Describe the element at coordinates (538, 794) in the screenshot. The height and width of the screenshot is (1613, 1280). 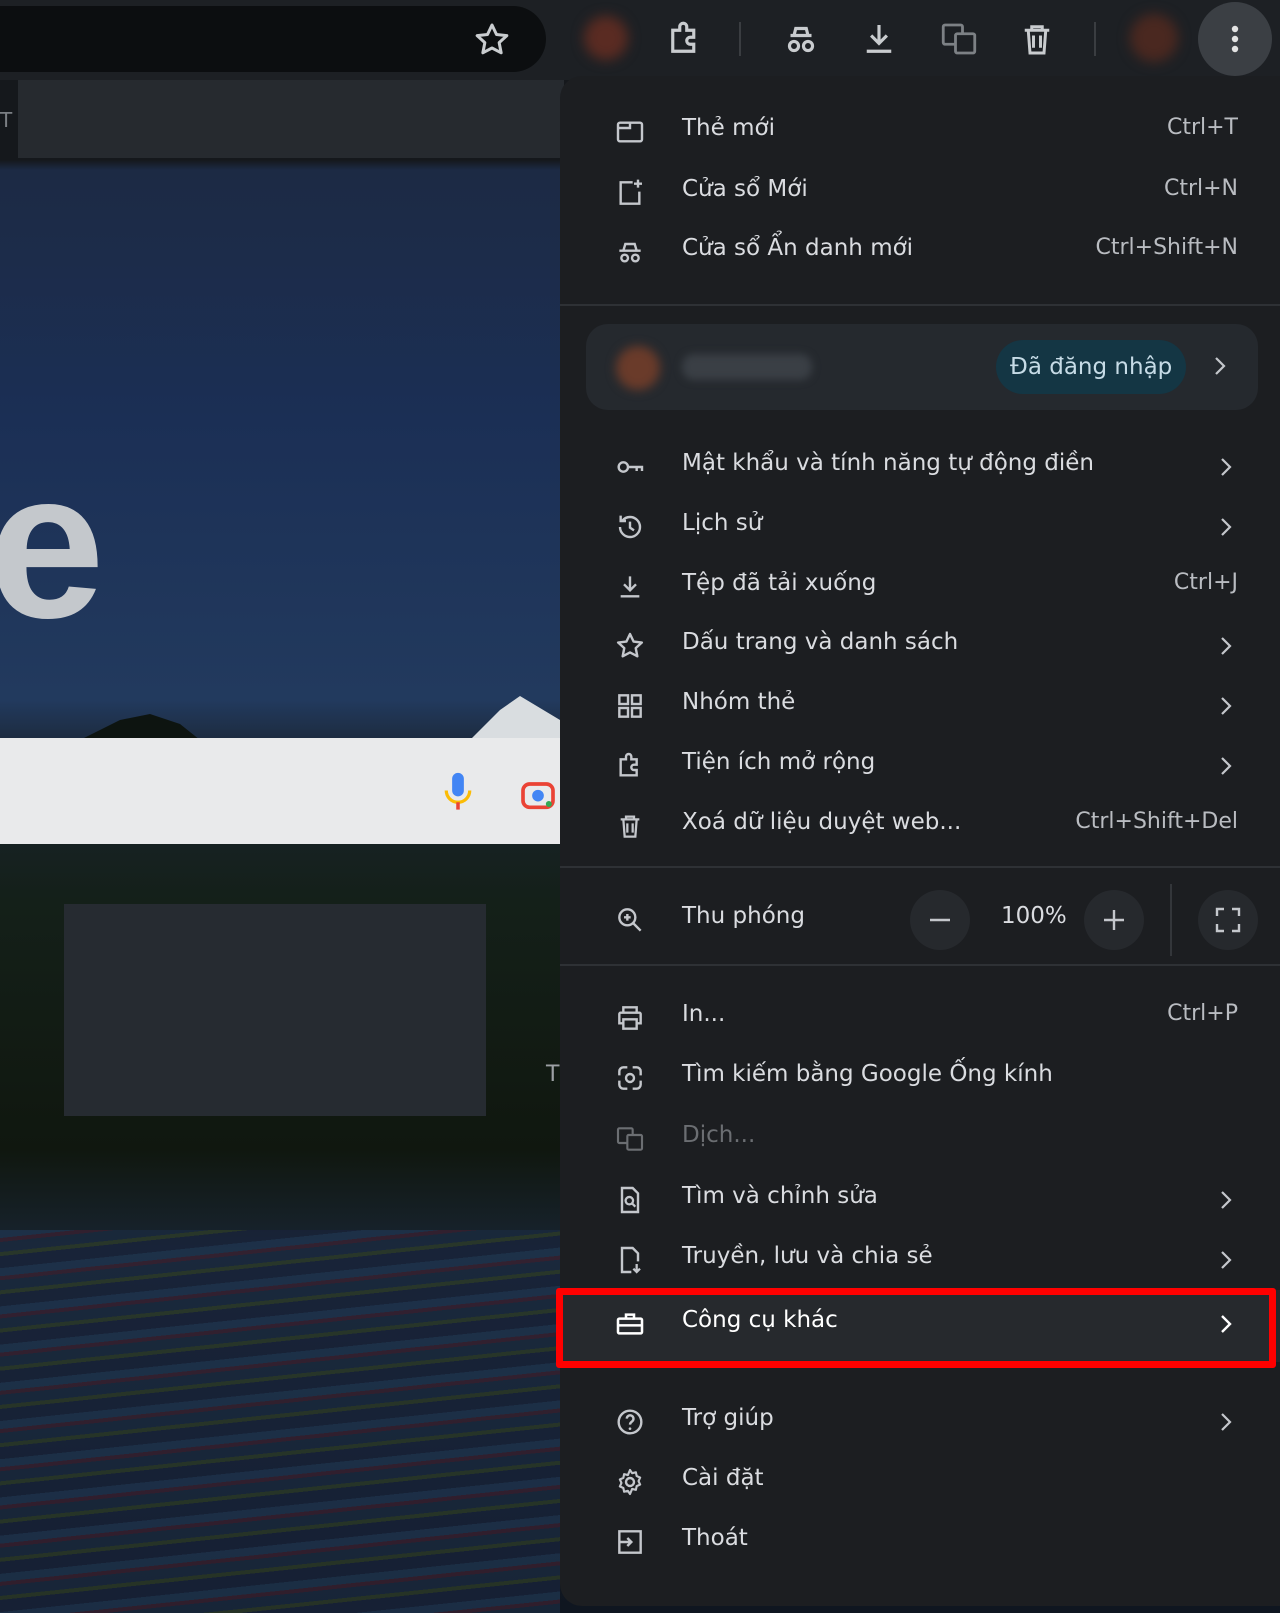
I see `google-lens-icon` at that location.